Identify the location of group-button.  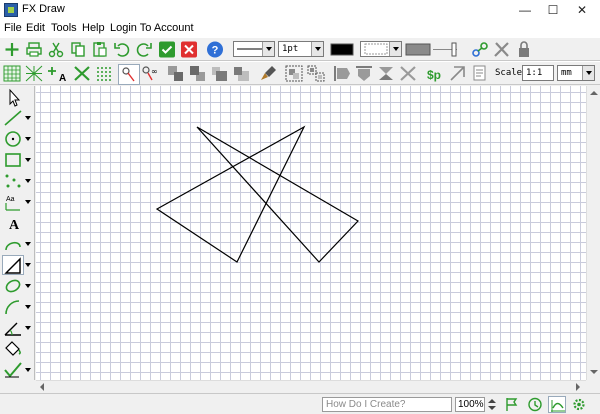
(294, 73).